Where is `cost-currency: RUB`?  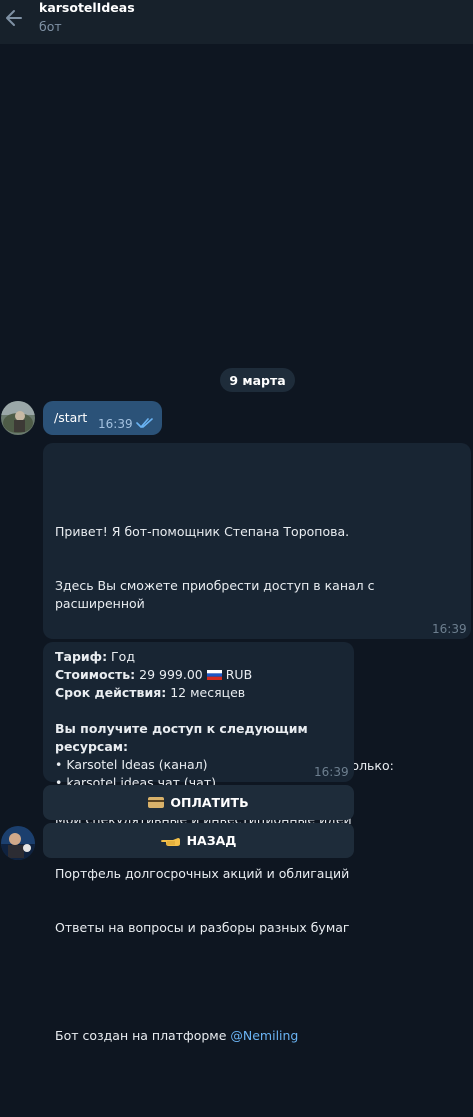
cost-currency: RUB is located at coordinates (239, 674).